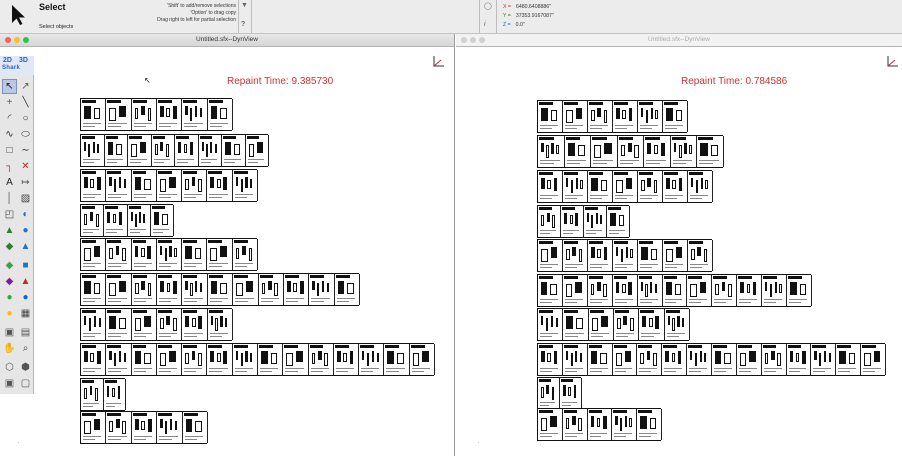 The width and height of the screenshot is (902, 456). What do you see at coordinates (25, 134) in the screenshot?
I see `ellipse-icon: ⬭` at bounding box center [25, 134].